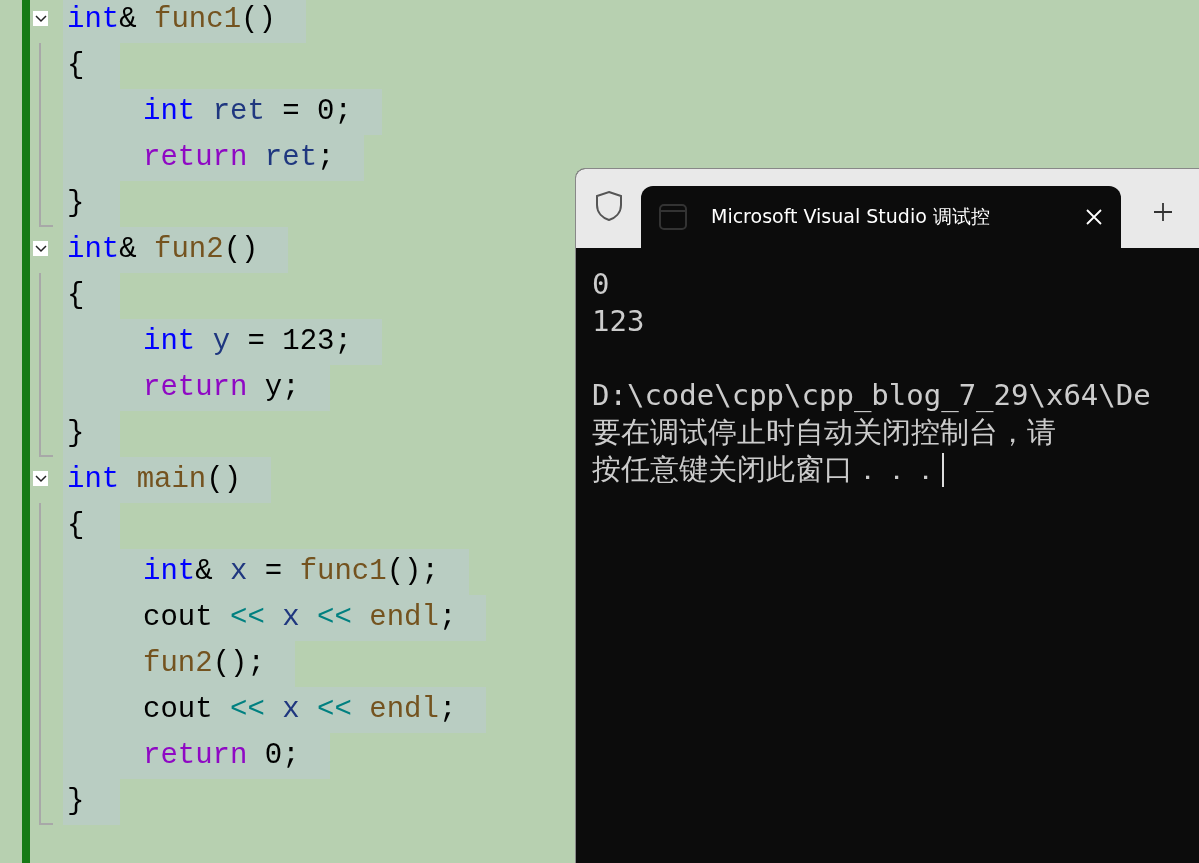 This screenshot has height=863, width=1199. What do you see at coordinates (1163, 212) in the screenshot?
I see `plus-icon` at bounding box center [1163, 212].